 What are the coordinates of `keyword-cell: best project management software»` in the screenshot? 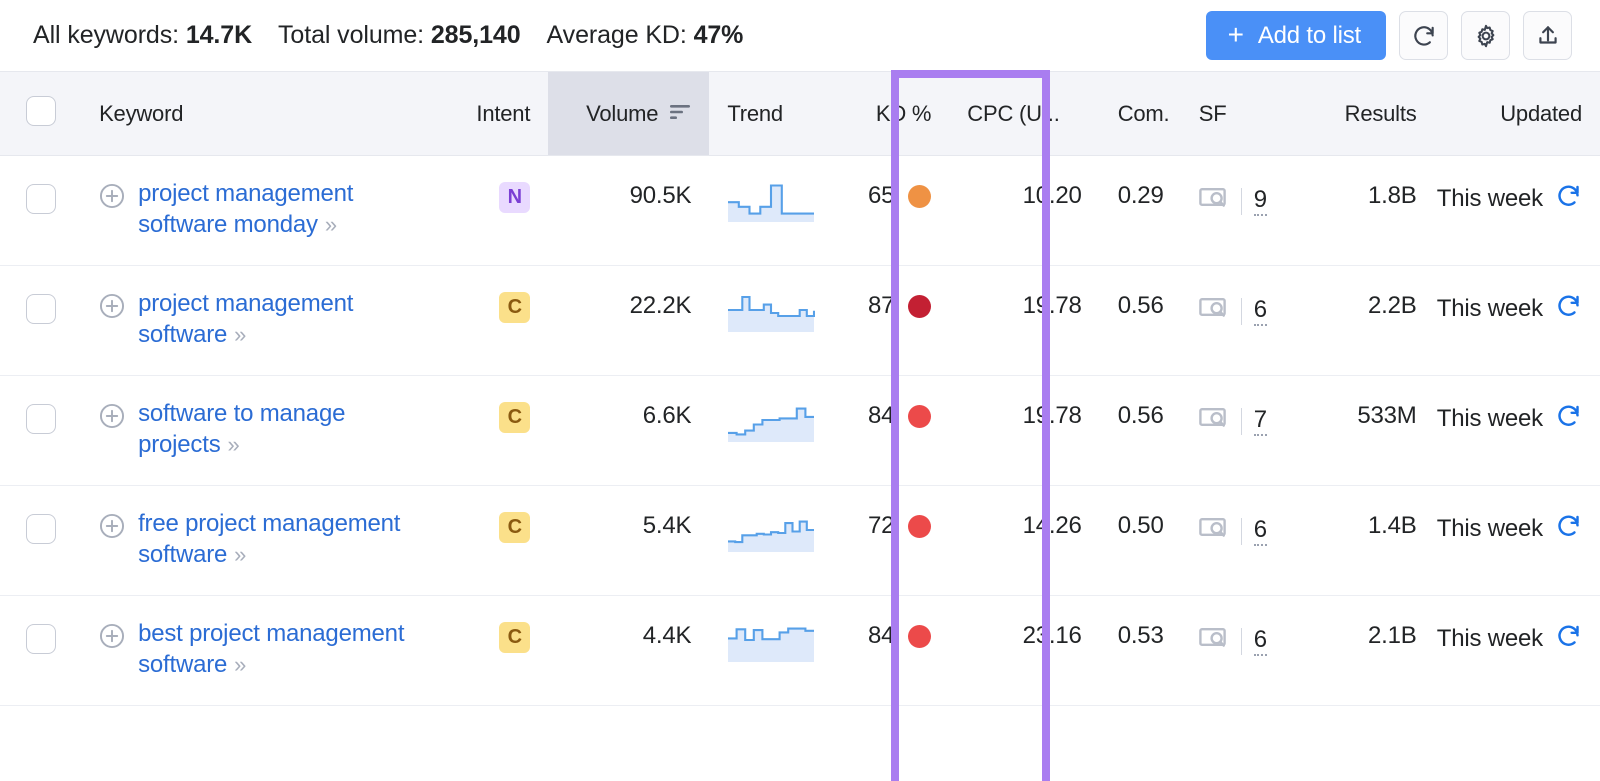 It's located at (262, 650).